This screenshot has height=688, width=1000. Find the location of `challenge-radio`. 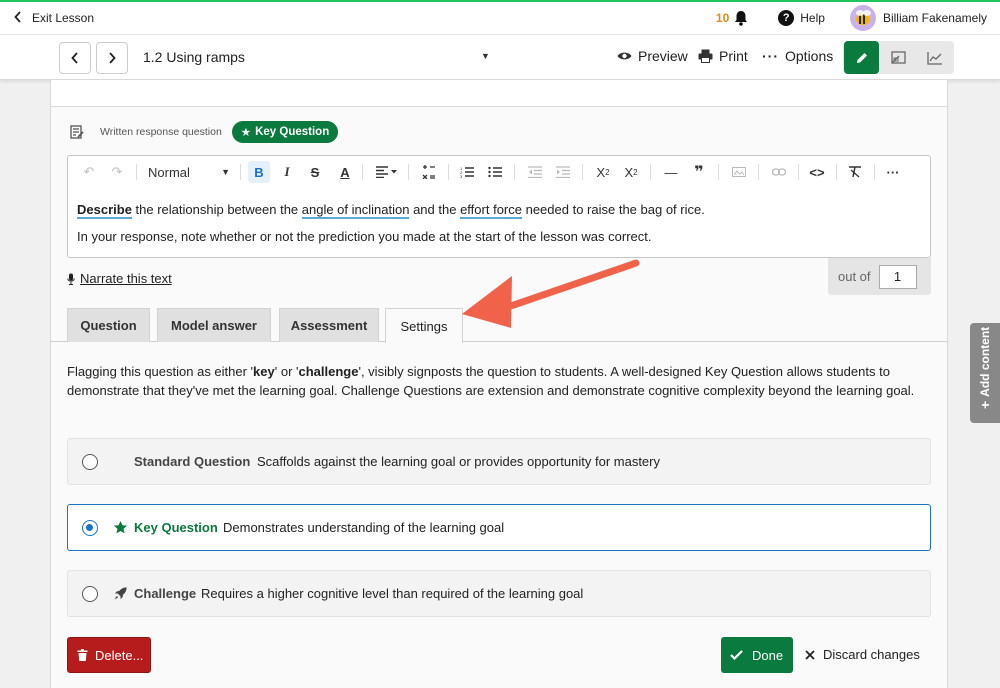

challenge-radio is located at coordinates (90, 594).